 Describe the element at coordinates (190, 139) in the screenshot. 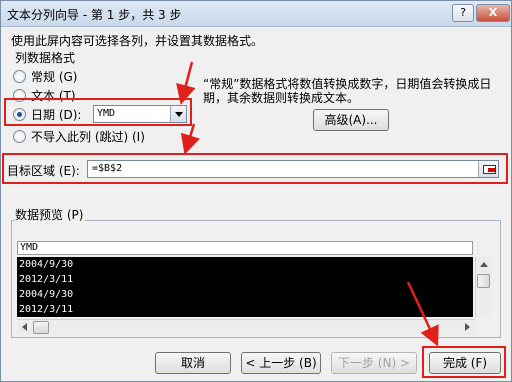

I see `arrow-to-destination-icon` at that location.